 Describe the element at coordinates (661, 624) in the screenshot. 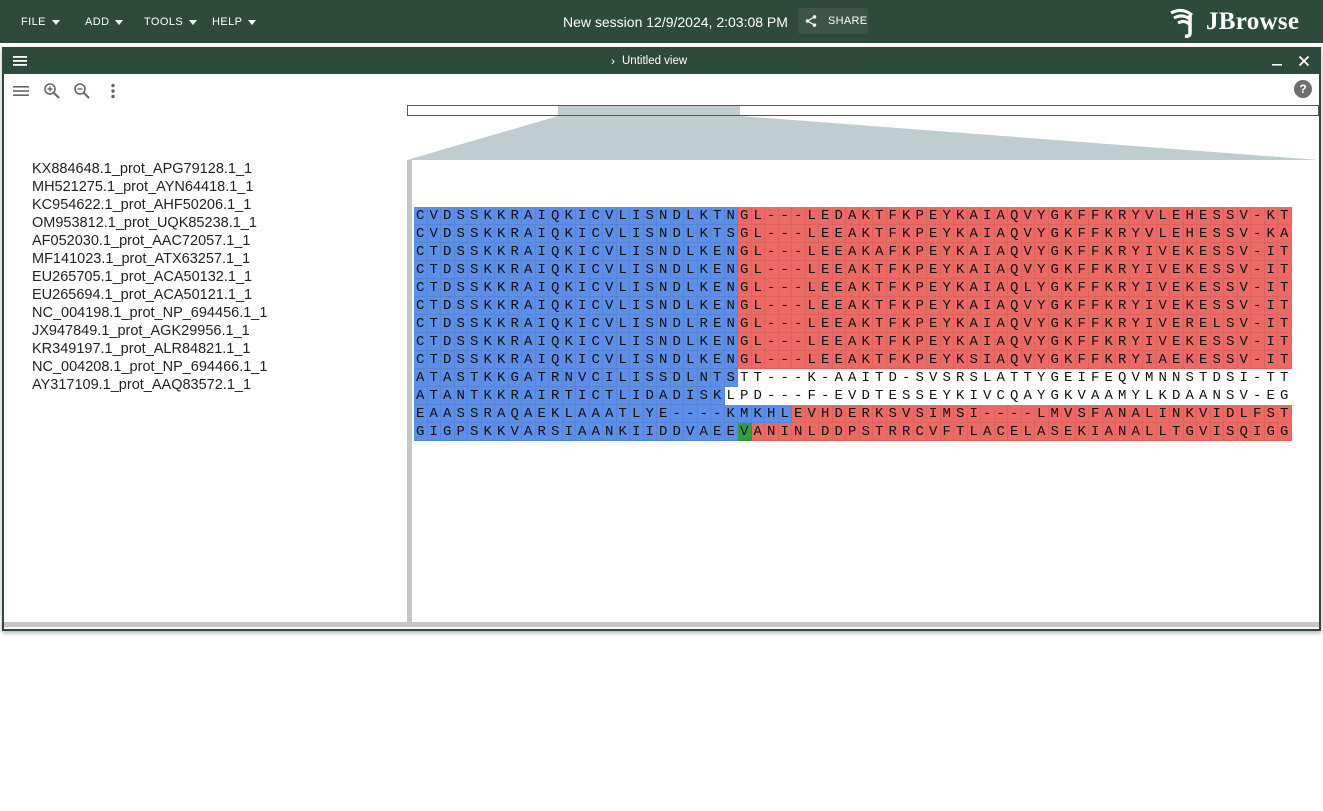

I see `horizontal-scrollbar` at that location.